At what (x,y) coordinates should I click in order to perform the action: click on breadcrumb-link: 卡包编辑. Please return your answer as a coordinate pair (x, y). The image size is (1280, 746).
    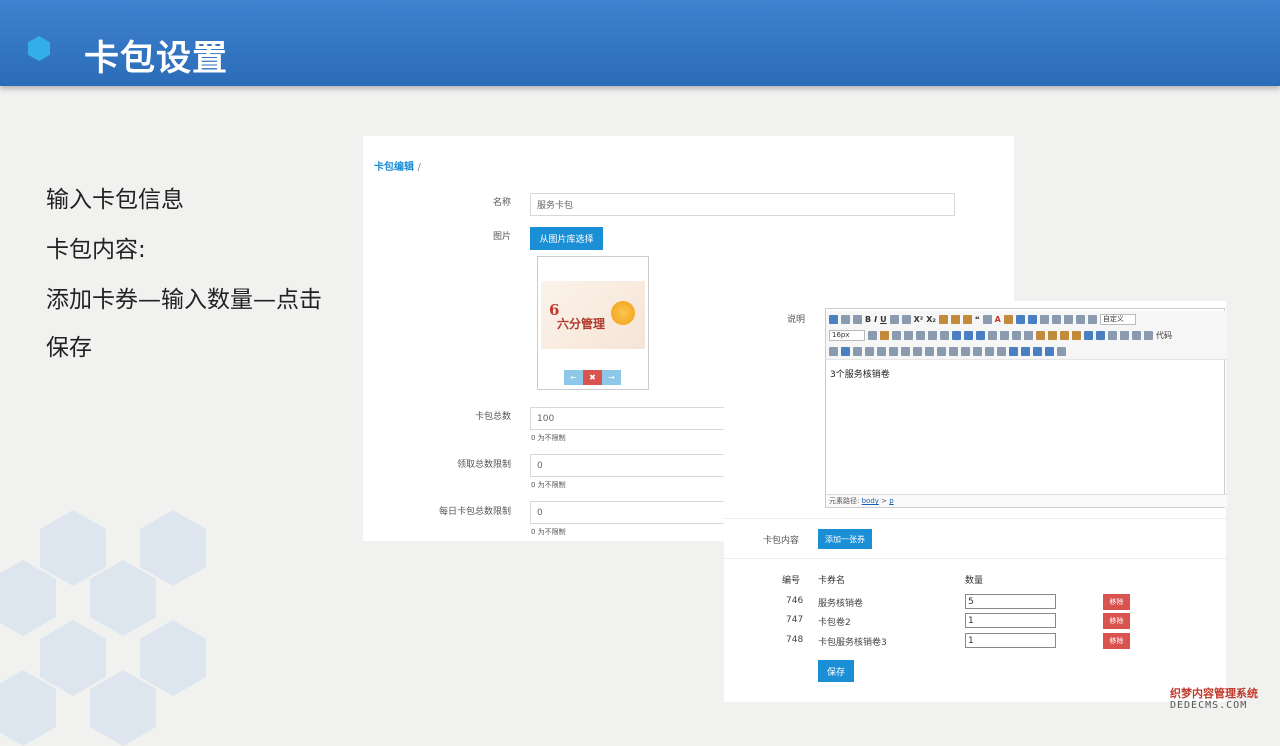
    Looking at the image, I should click on (394, 167).